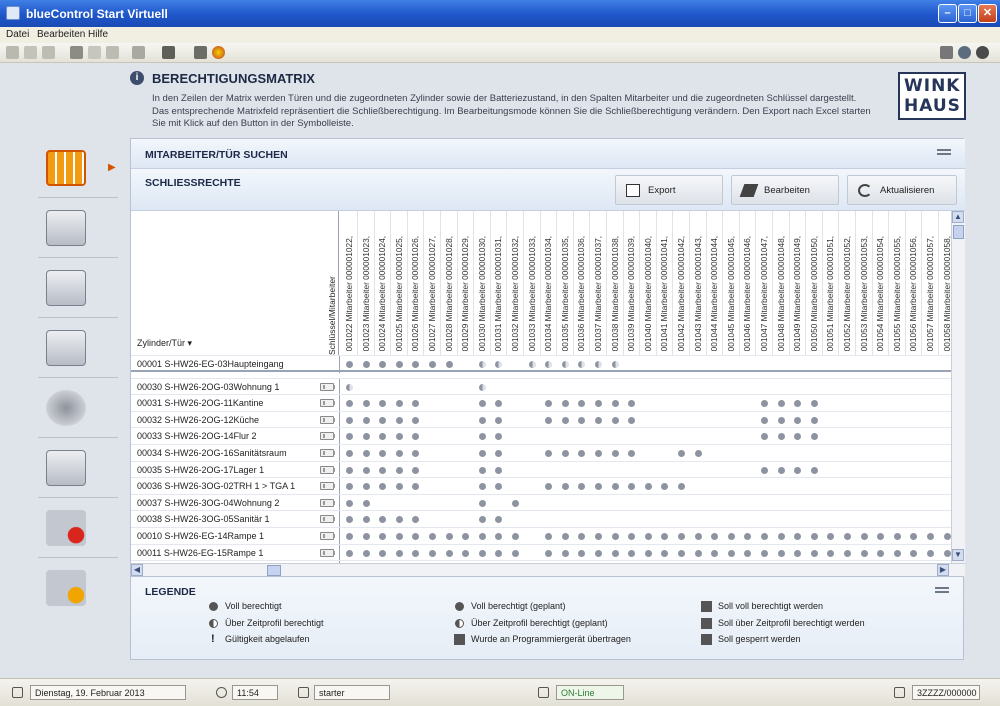  I want to click on column-header: 001031 Mitarbeiter 000001031,, so click(499, 283).